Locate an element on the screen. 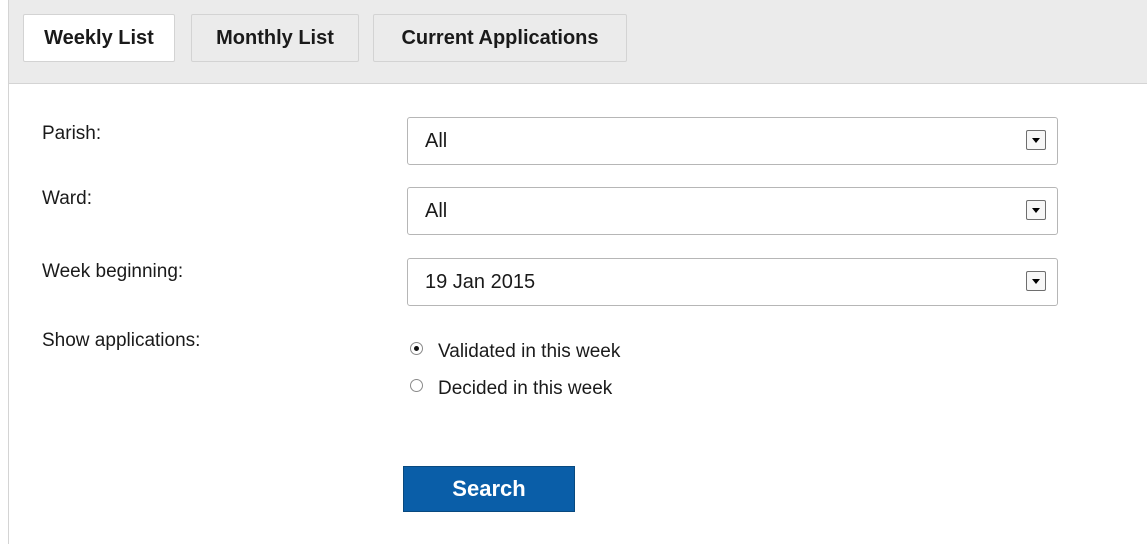 The width and height of the screenshot is (1147, 544). parish-label: Parish: is located at coordinates (72, 133).